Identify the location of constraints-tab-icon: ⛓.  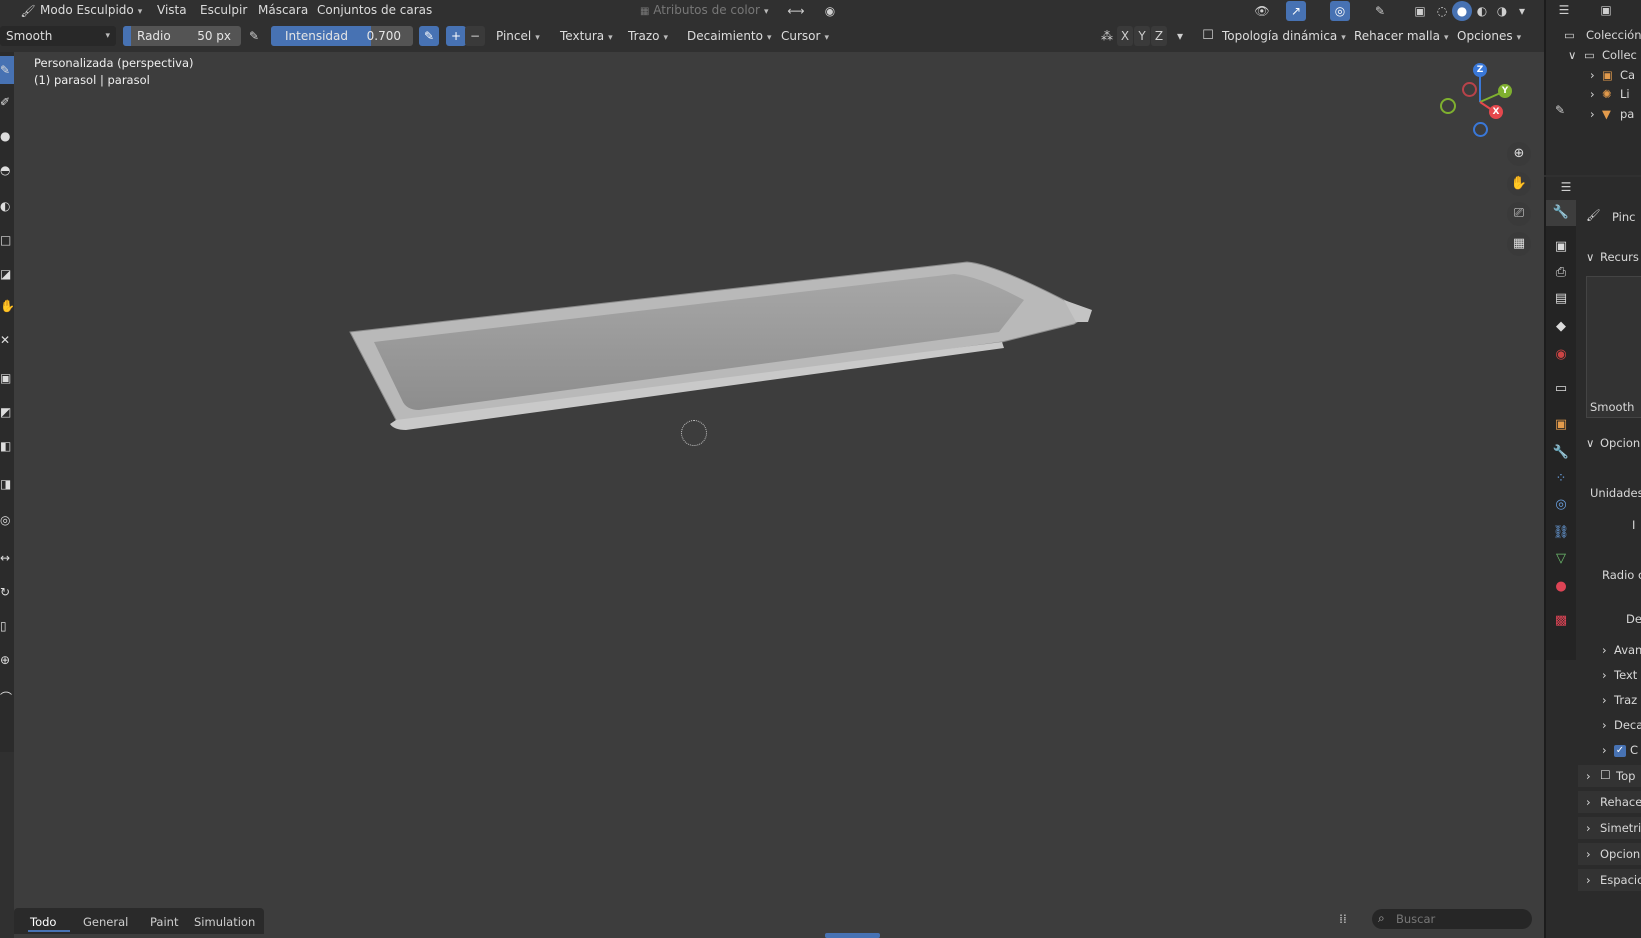
(1561, 533).